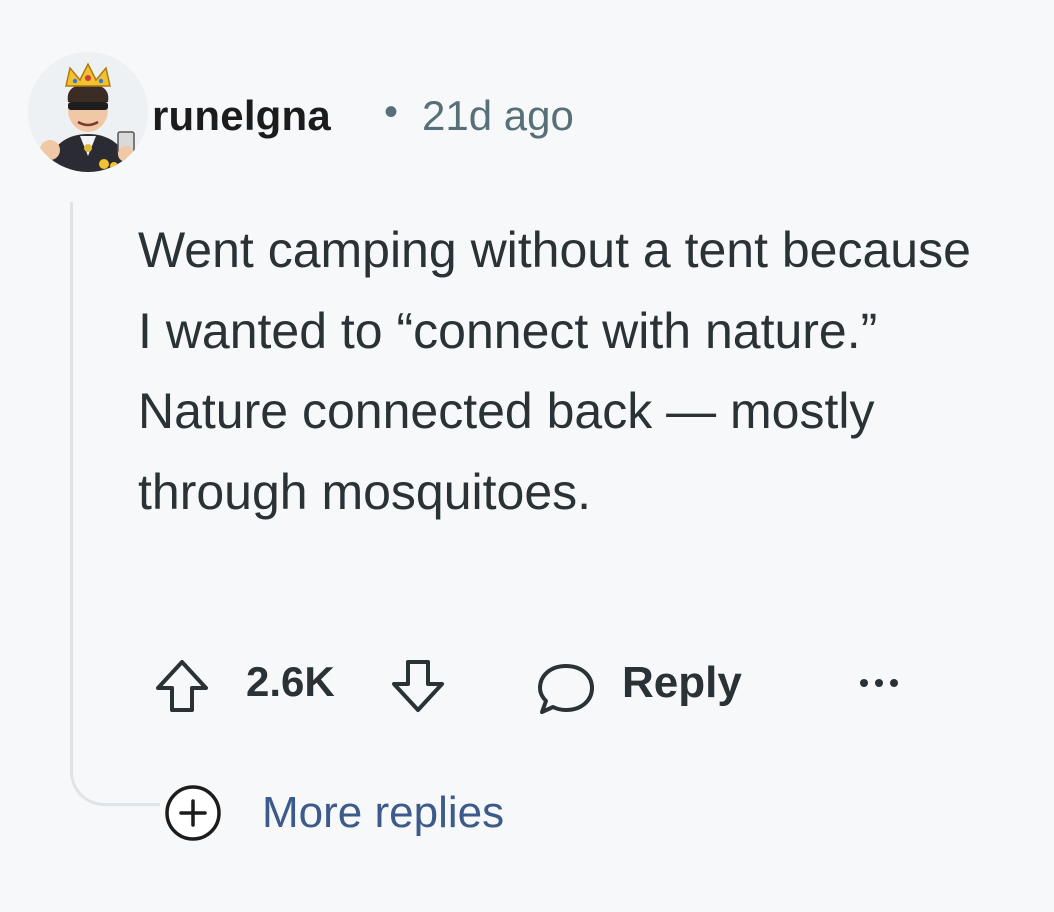  I want to click on arrow-down-icon, so click(418, 686).